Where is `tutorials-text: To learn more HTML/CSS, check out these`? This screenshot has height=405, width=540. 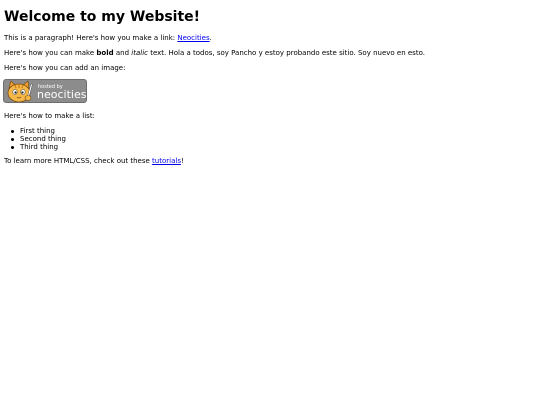
tutorials-text: To learn more HTML/CSS, check out these is located at coordinates (78, 161).